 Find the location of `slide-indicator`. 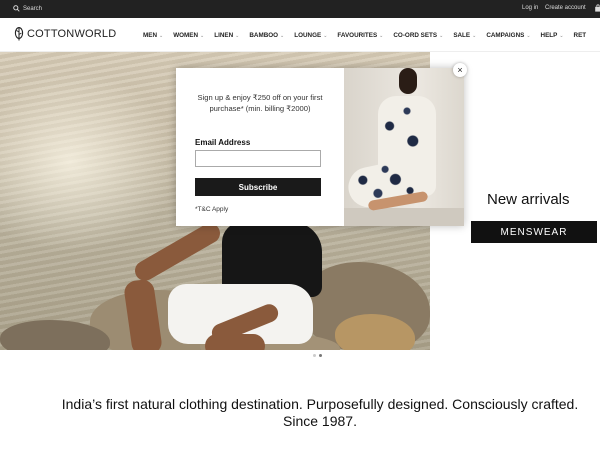

slide-indicator is located at coordinates (317, 355).